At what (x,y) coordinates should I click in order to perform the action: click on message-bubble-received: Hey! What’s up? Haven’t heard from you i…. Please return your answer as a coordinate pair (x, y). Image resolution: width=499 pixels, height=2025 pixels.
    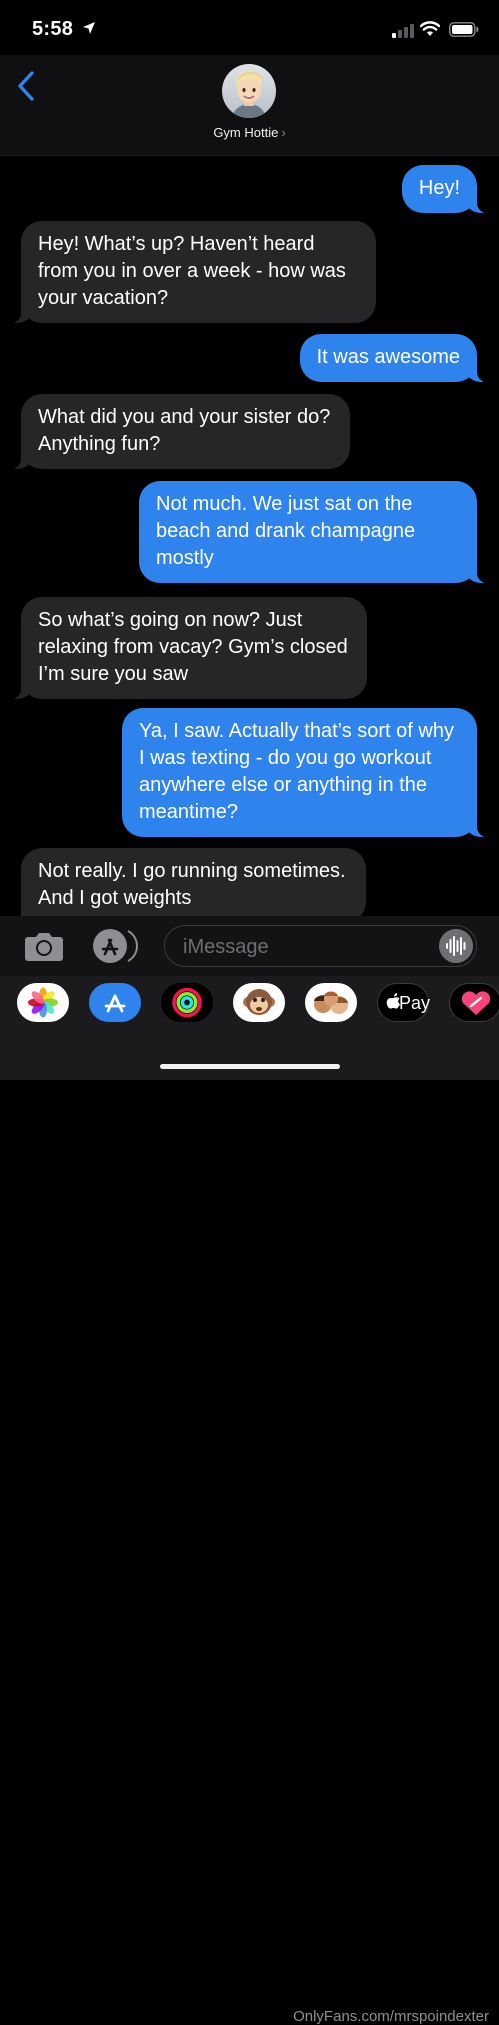
    Looking at the image, I should click on (192, 272).